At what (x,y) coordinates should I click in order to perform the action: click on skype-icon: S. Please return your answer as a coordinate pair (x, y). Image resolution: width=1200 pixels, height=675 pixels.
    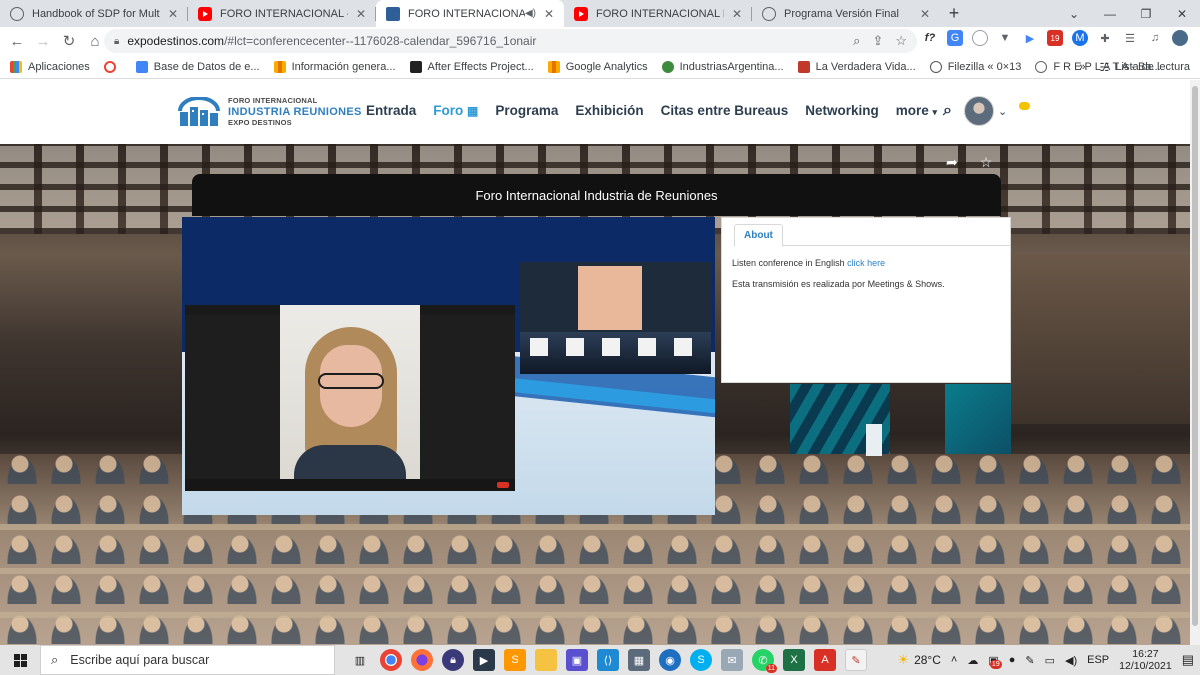
    Looking at the image, I should click on (701, 660).